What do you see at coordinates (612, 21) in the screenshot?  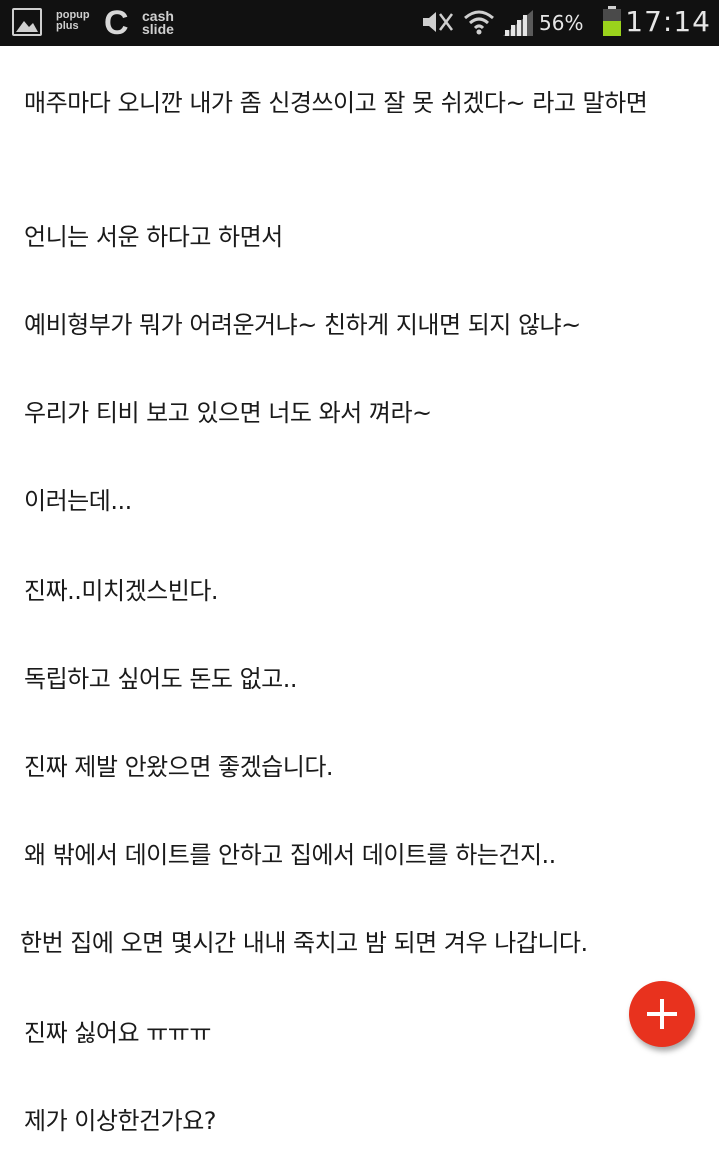 I see `battery-icon` at bounding box center [612, 21].